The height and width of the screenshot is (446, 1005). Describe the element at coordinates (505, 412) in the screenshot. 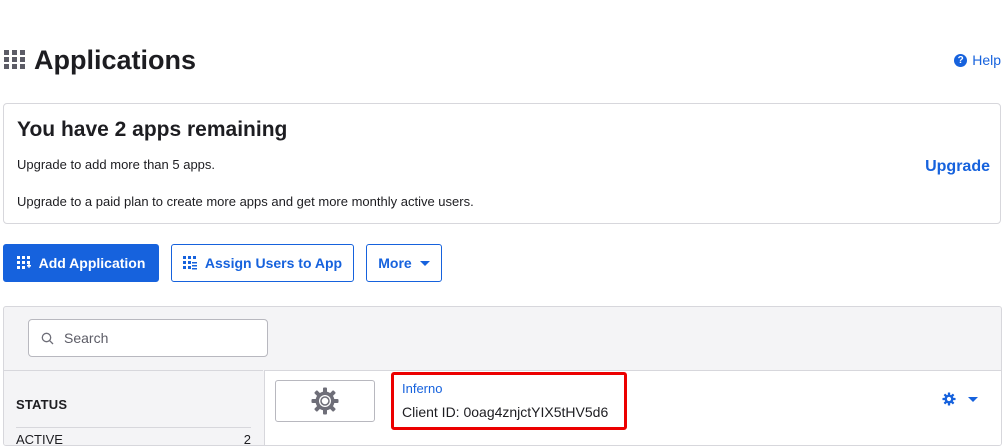

I see `client-id: Client ID: 0oag4znjctYIX5tHV5d6` at that location.